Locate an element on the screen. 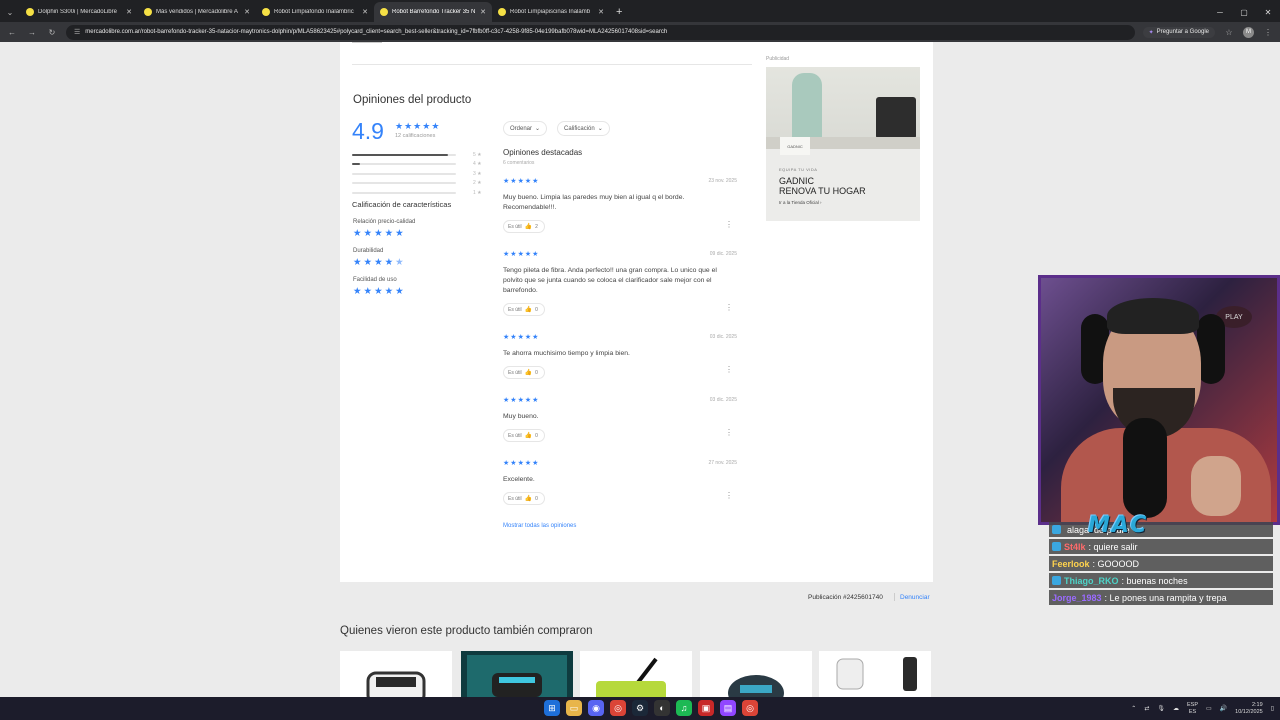 Image resolution: width=1280 pixels, height=720 pixels. onedrive-icon: ☁ is located at coordinates (1176, 708).